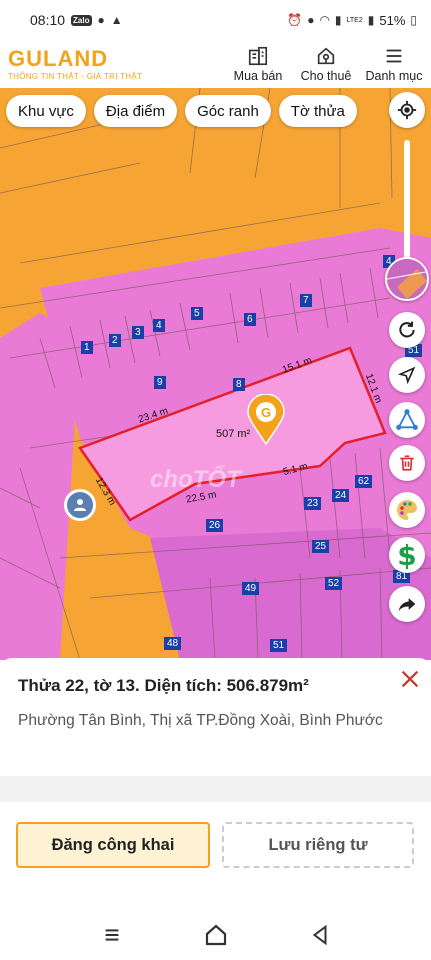 Image resolution: width=431 pixels, height=960 pixels. I want to click on map-layer-thumbnail, so click(407, 279).